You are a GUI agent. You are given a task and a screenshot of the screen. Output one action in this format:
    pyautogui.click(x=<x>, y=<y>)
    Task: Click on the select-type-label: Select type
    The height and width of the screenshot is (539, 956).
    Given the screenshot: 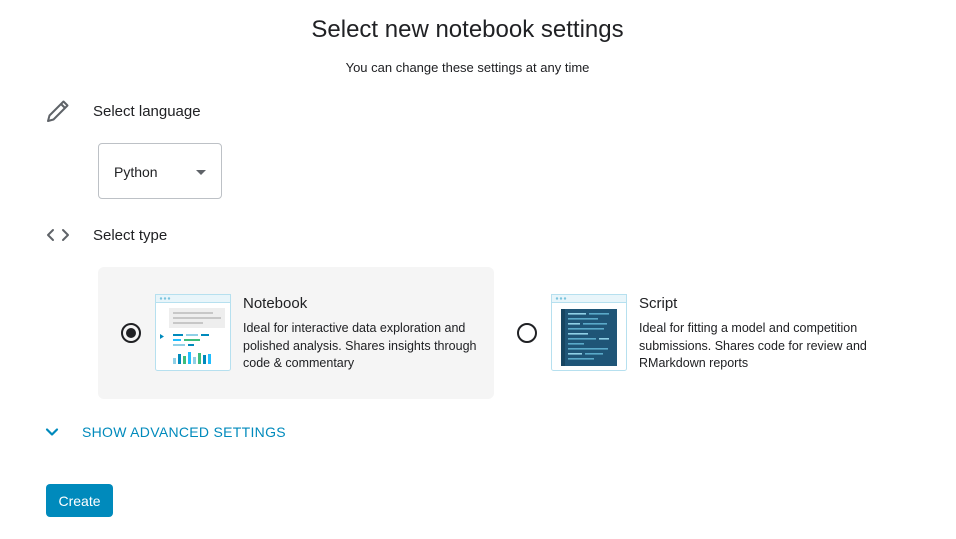 What is the action you would take?
    pyautogui.click(x=130, y=235)
    